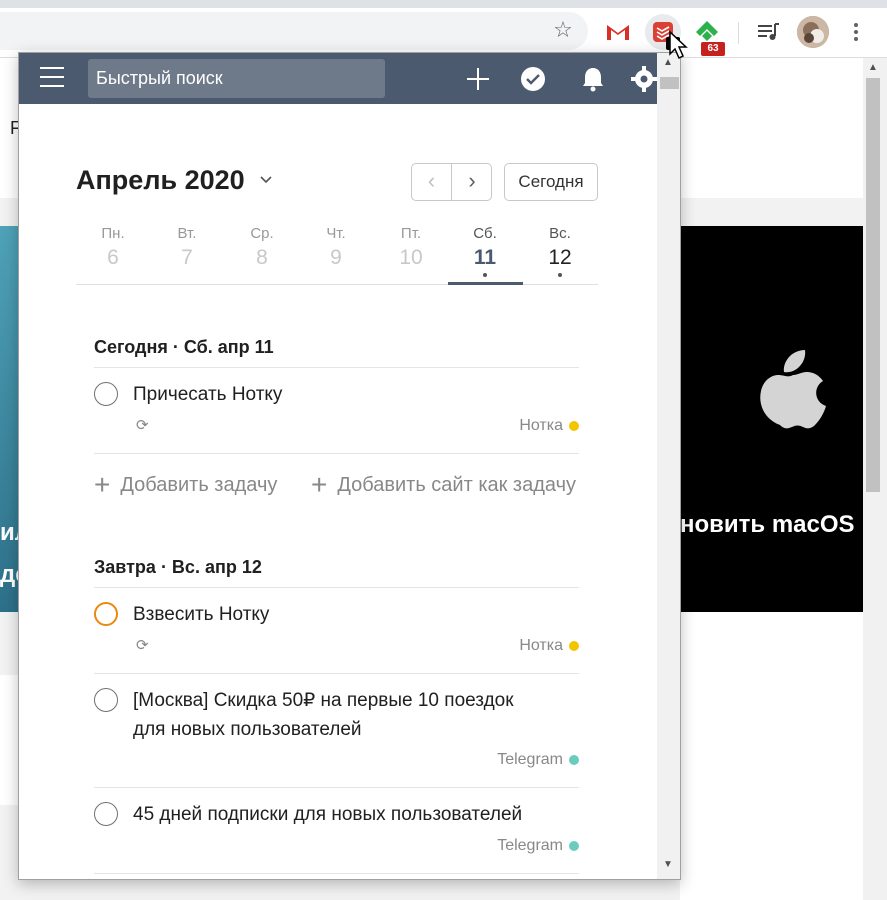 This screenshot has width=887, height=900. I want to click on feedly-badge: 63, so click(713, 49).